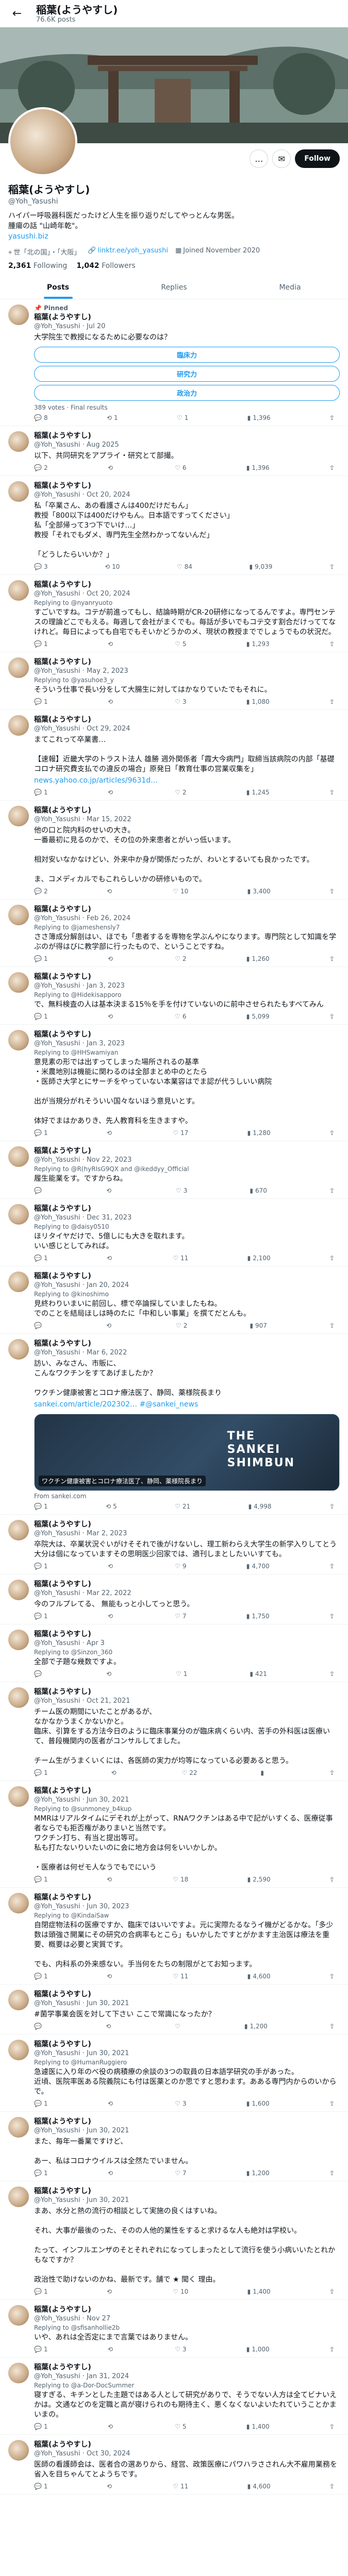  I want to click on tweet-handle-date: @Yoh_Yasushi · Nov 22, 2023, so click(187, 1160).